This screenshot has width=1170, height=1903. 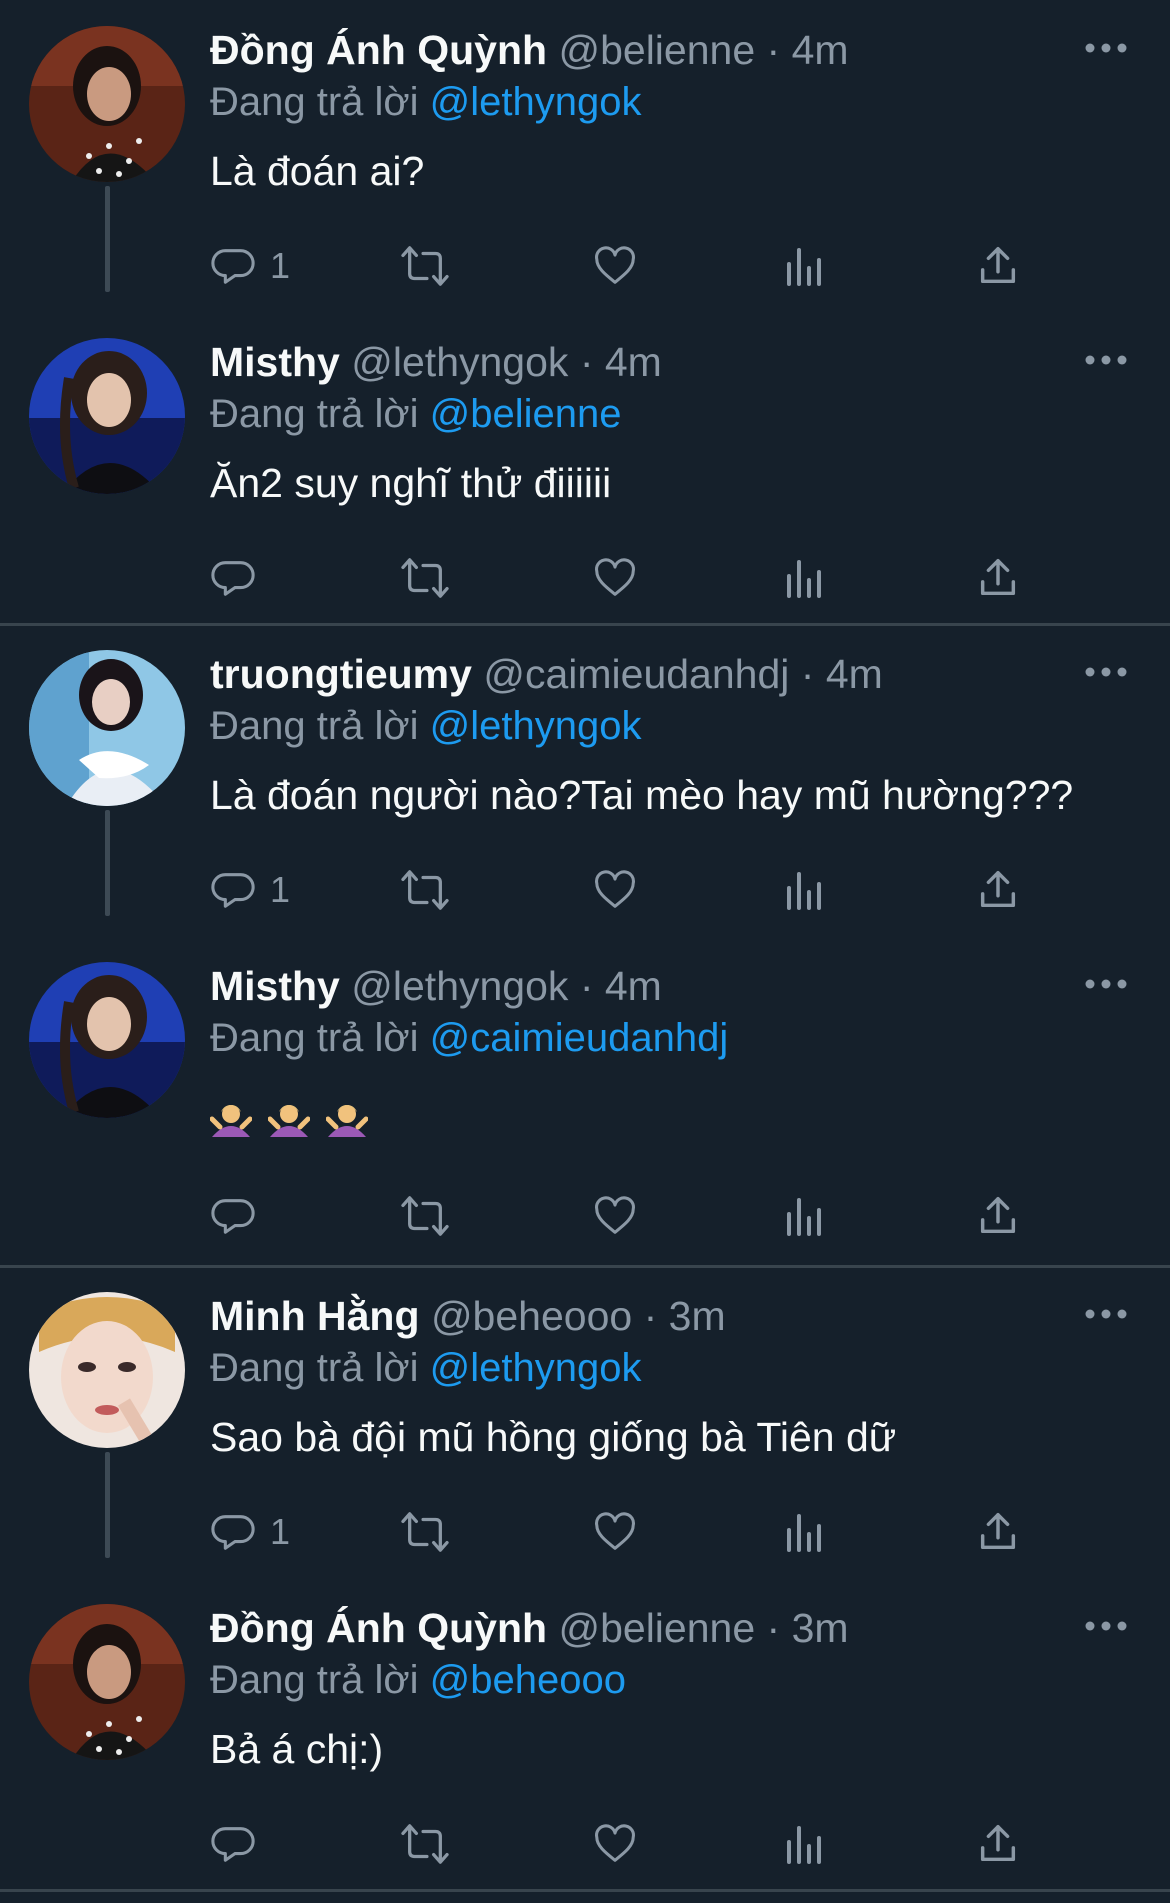 What do you see at coordinates (280, 889) in the screenshot?
I see `reply-count: 1` at bounding box center [280, 889].